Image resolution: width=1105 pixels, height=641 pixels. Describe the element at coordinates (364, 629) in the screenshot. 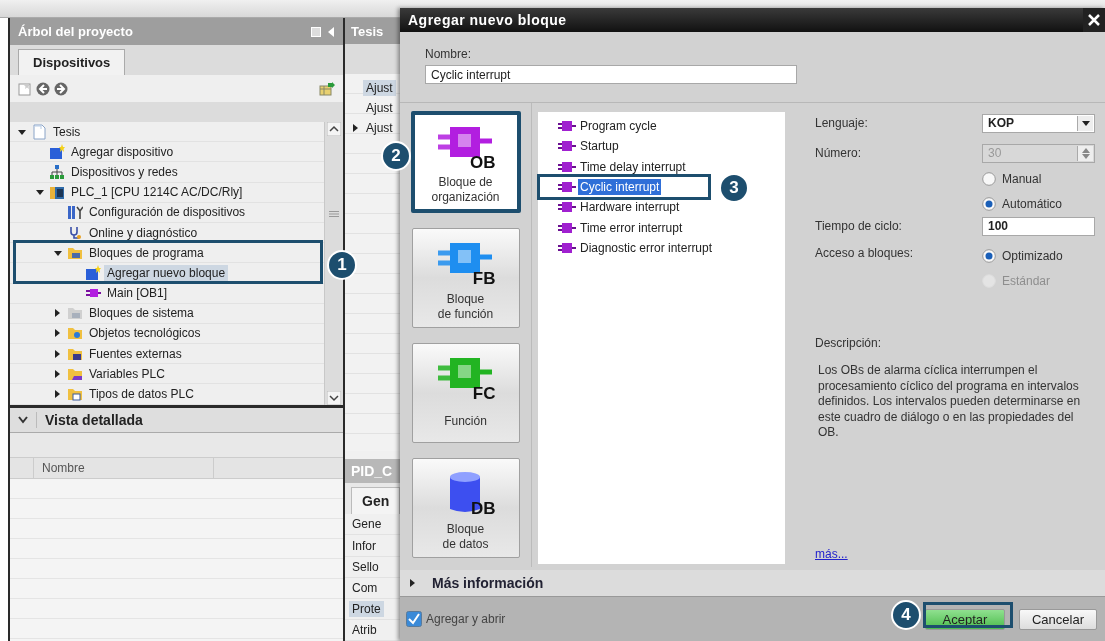

I see `properties-item: Atrib` at that location.